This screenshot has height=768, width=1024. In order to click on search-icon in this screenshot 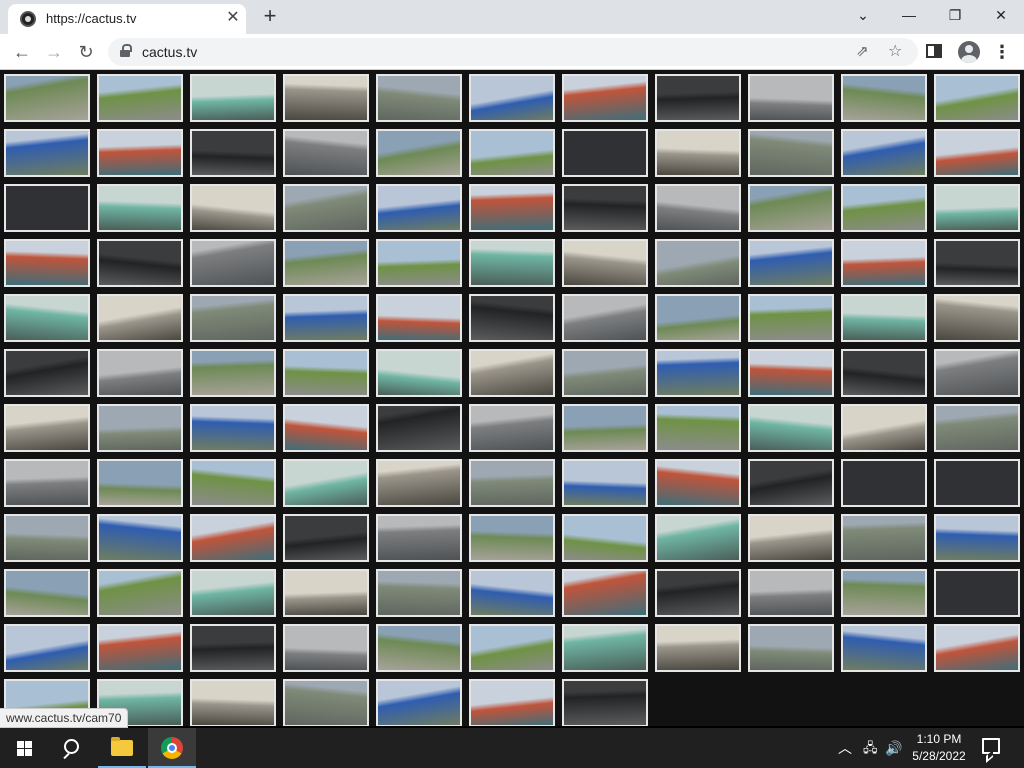, I will do `click(72, 748)`.